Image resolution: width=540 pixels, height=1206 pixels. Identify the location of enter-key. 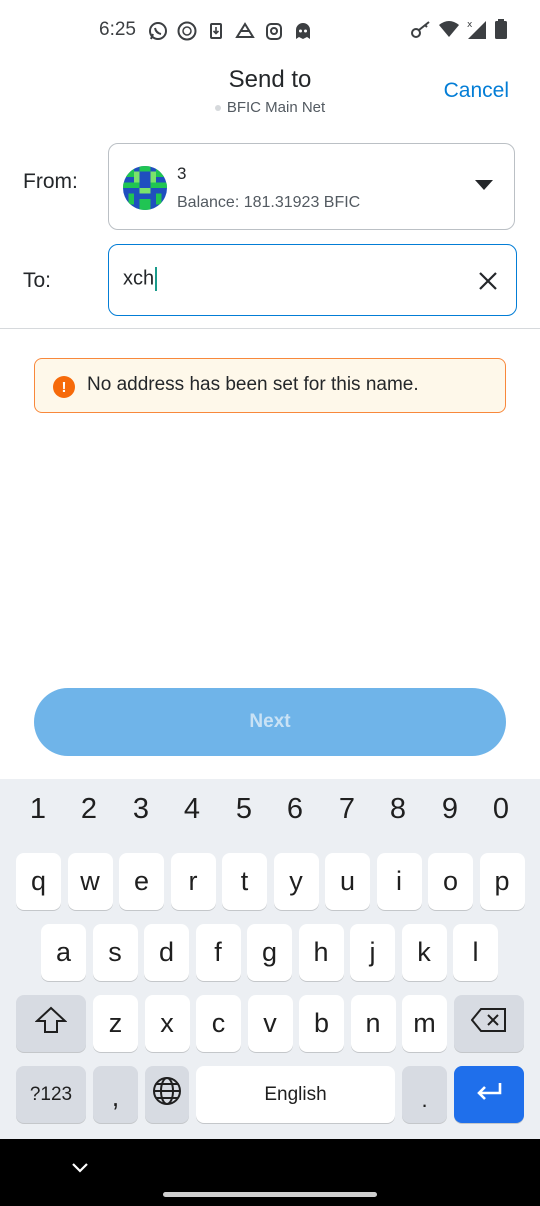
(489, 1094).